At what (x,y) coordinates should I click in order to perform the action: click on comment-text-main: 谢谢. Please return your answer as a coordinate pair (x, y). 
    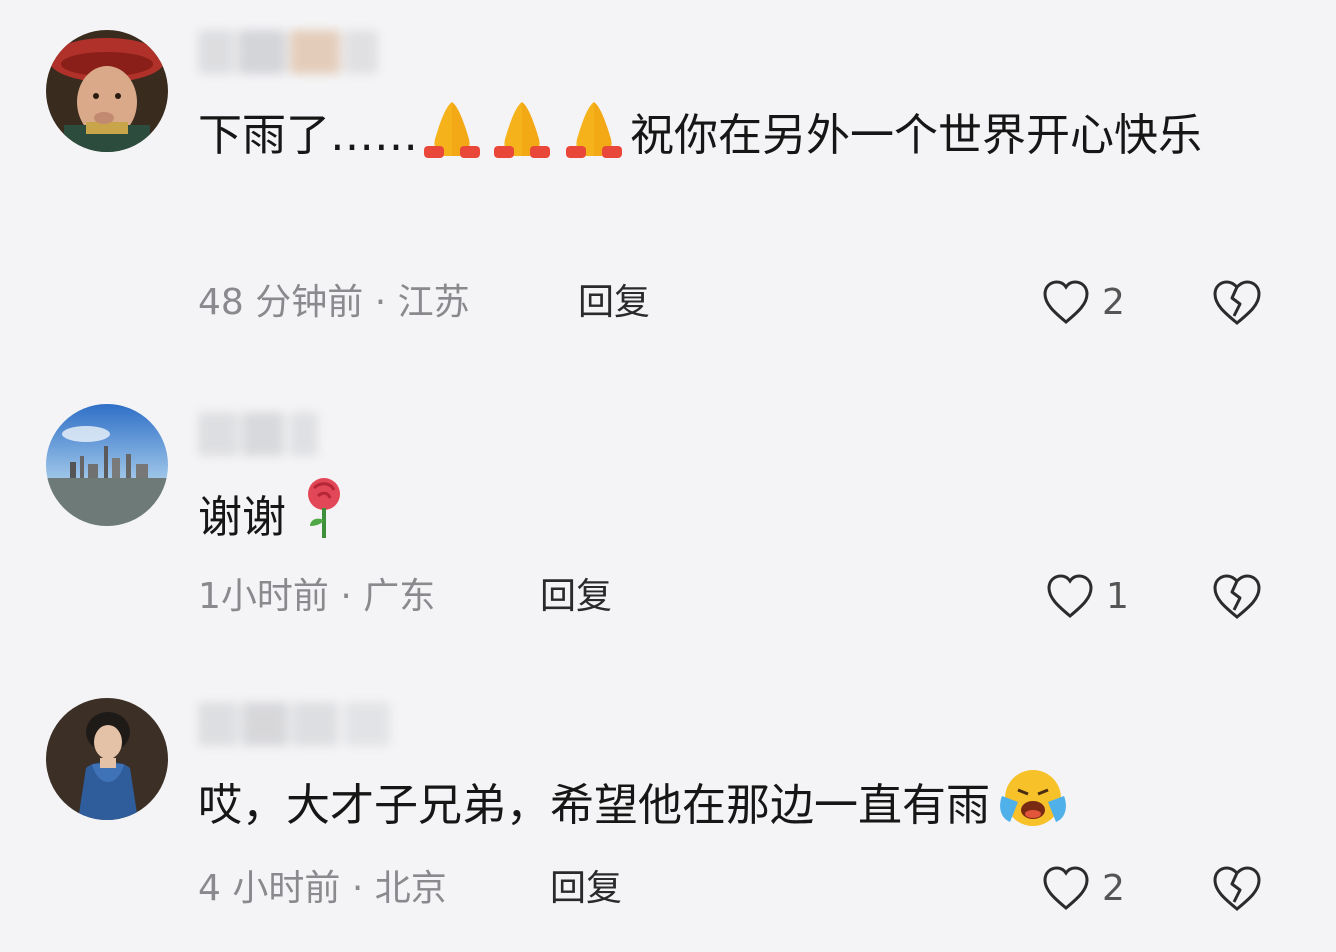
    Looking at the image, I should click on (242, 517).